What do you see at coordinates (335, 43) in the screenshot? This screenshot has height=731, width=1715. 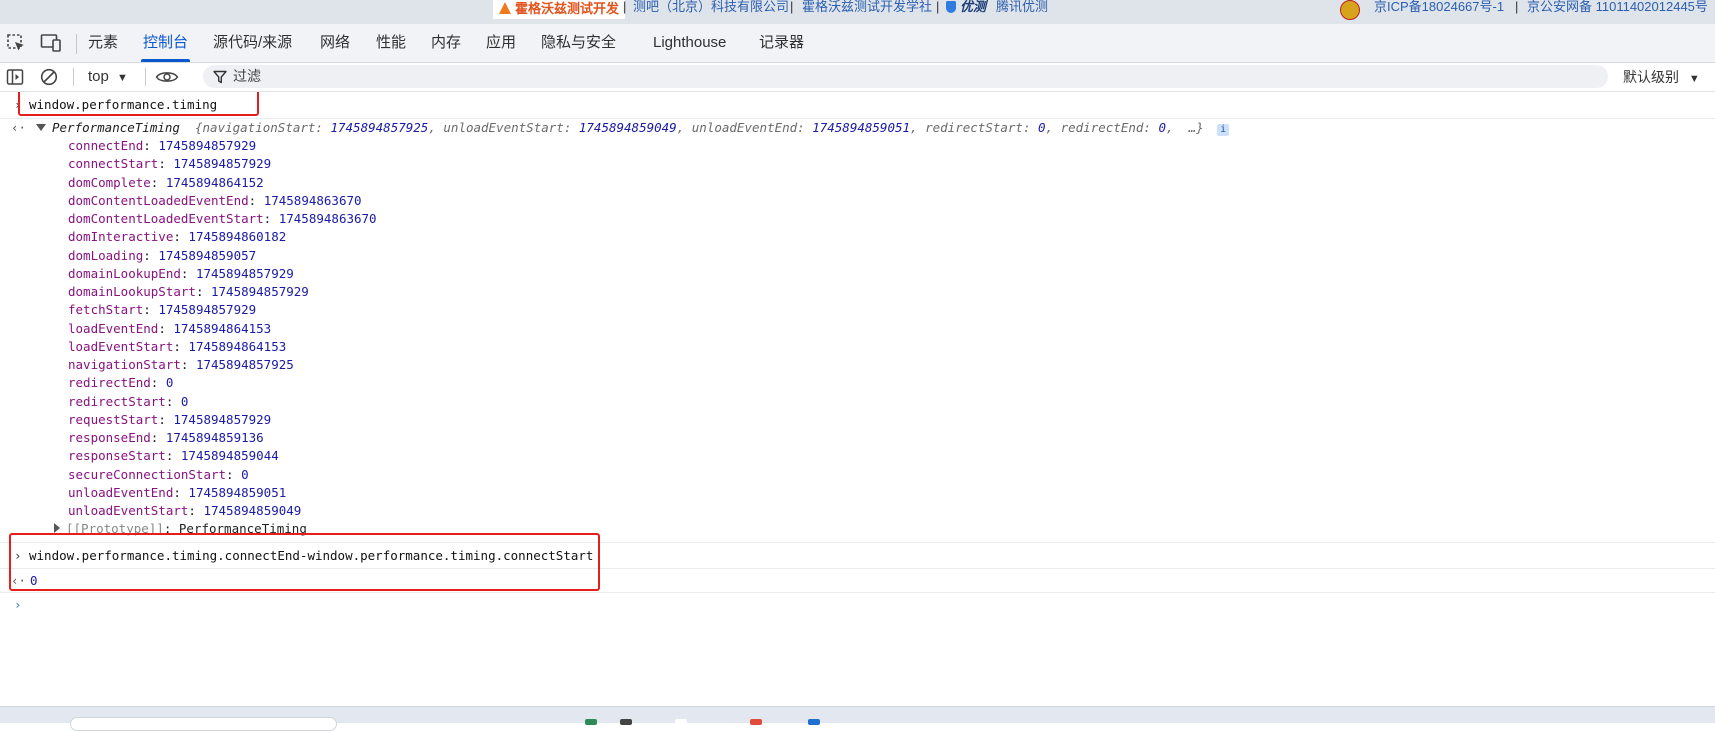 I see `tab-network: 网络` at bounding box center [335, 43].